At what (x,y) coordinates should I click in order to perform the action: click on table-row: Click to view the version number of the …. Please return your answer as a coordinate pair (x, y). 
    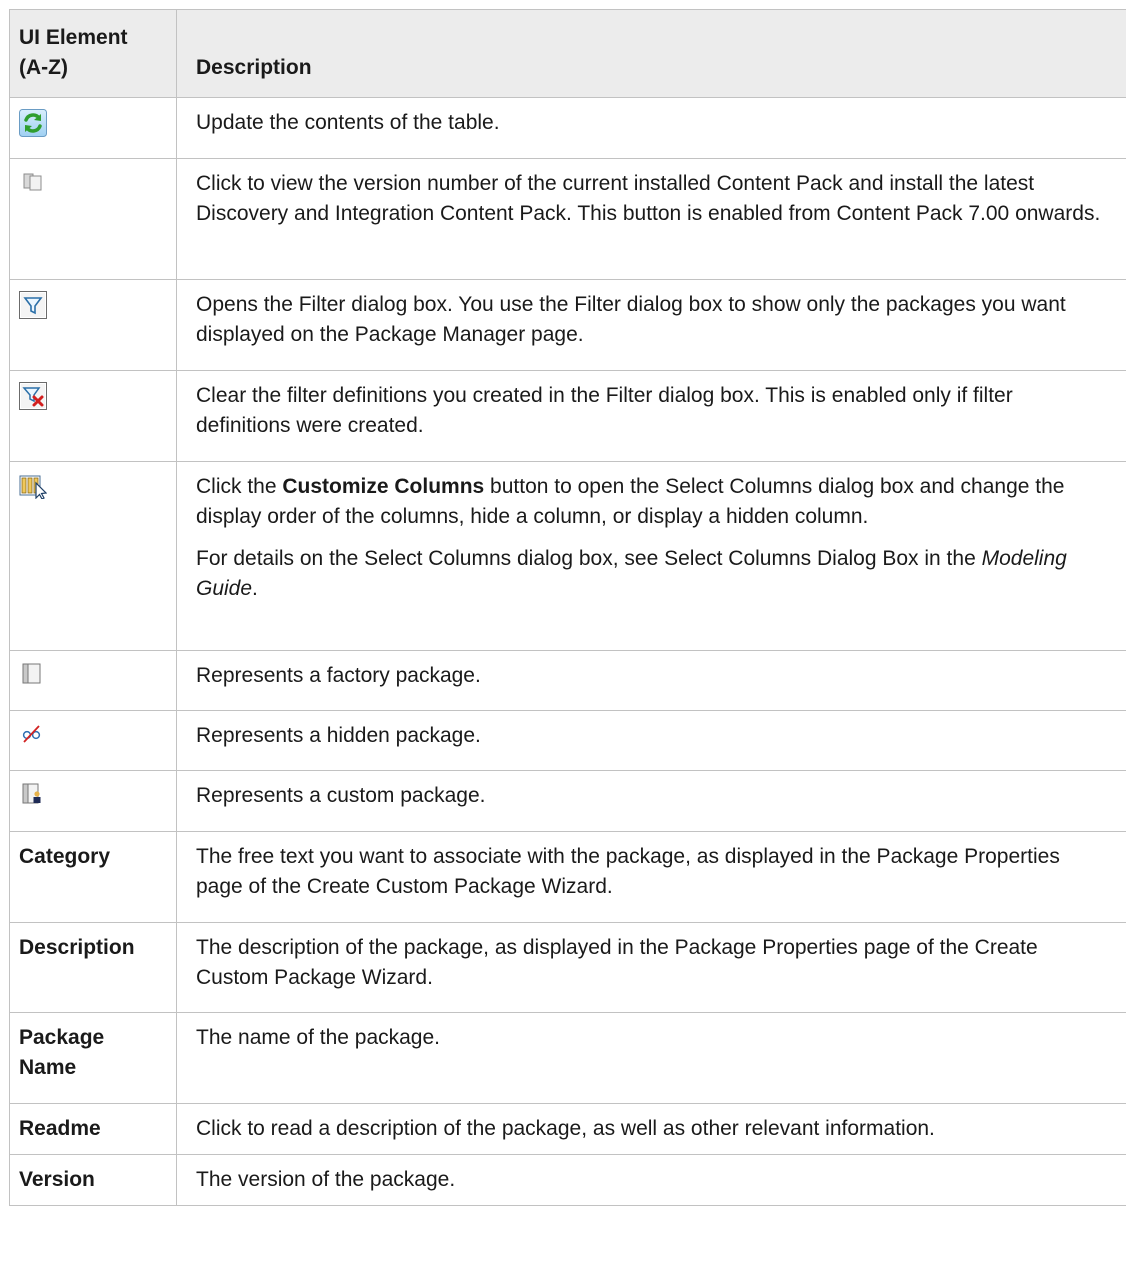
    Looking at the image, I should click on (567, 219).